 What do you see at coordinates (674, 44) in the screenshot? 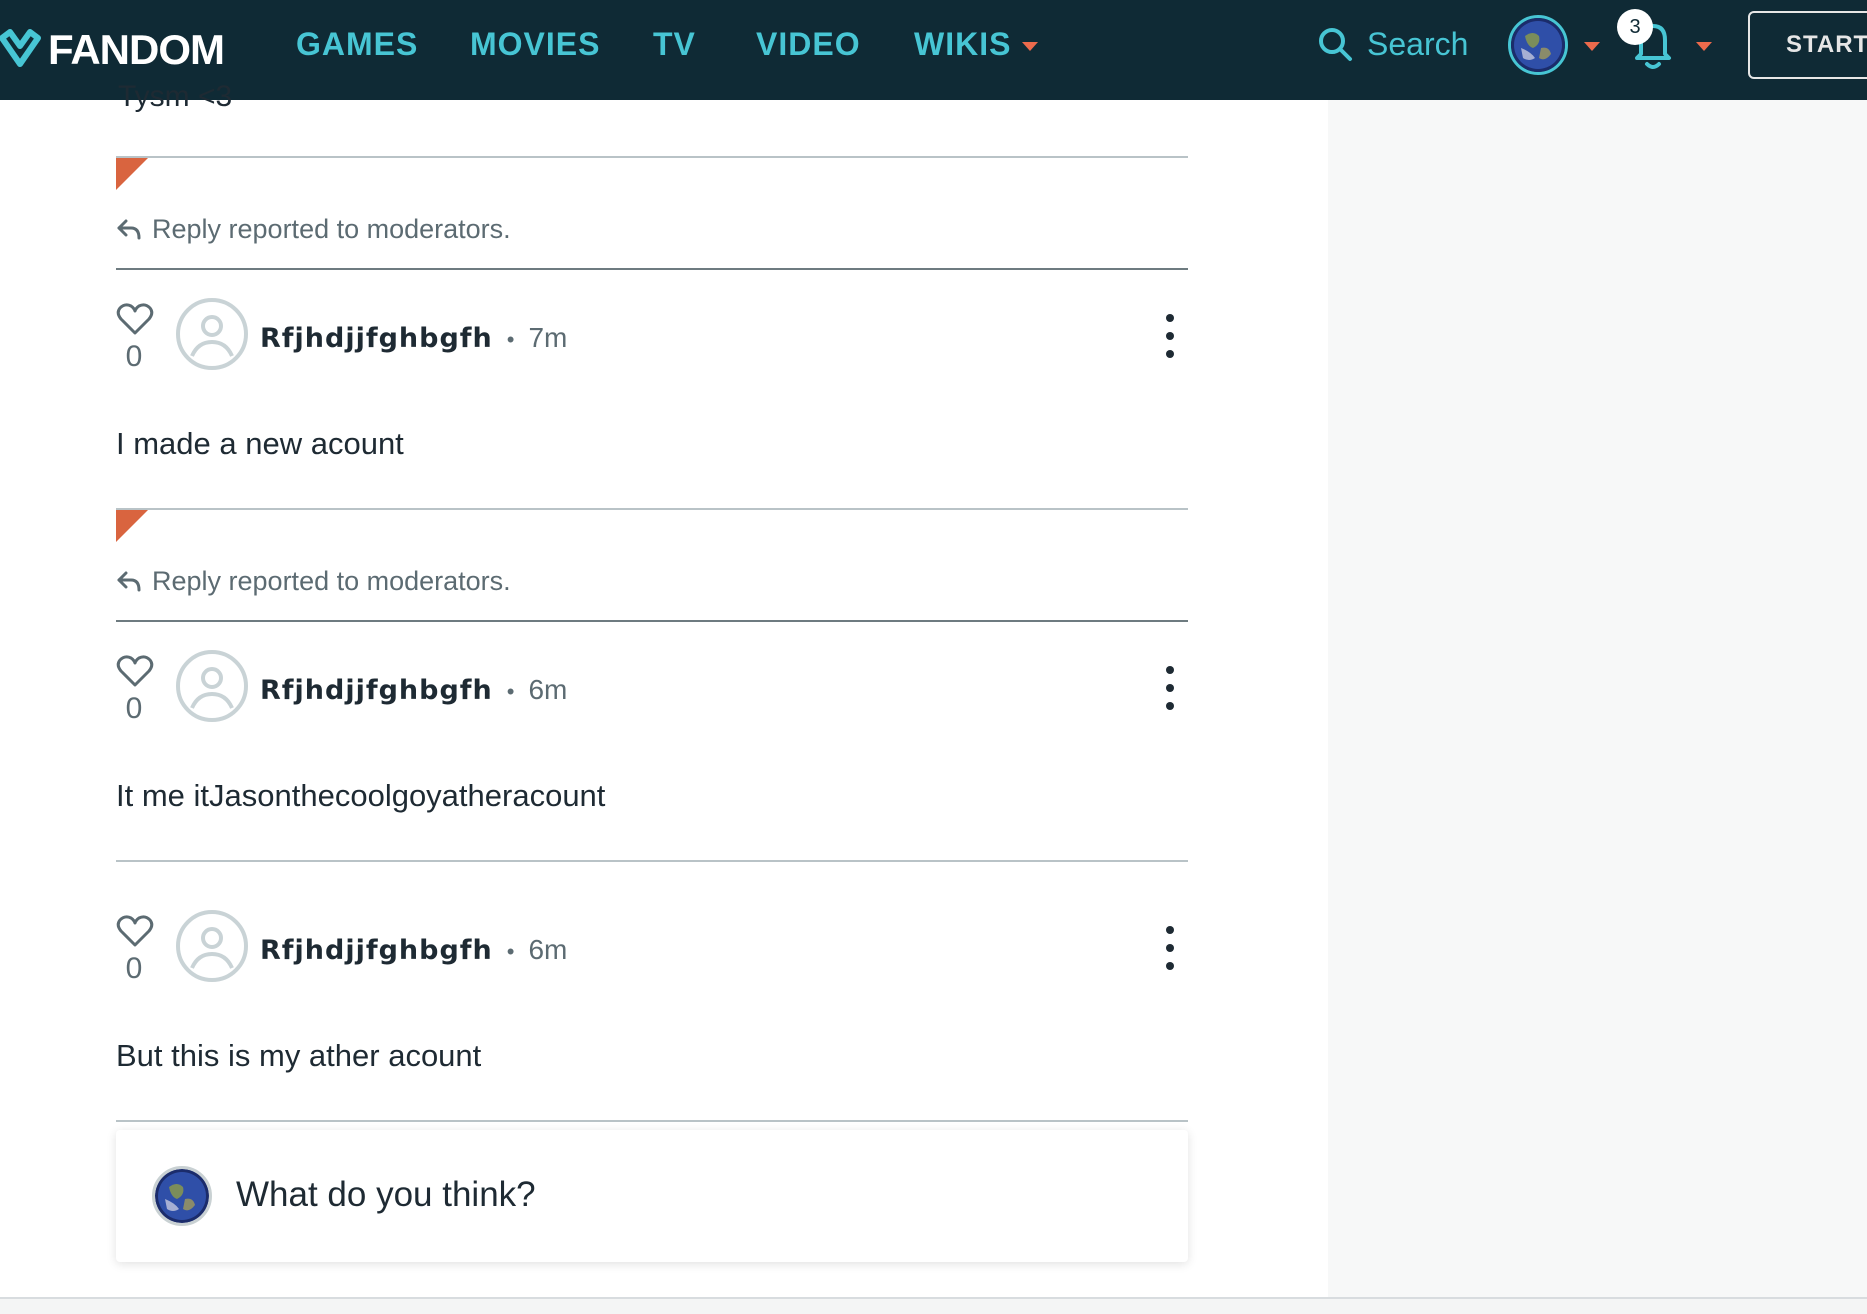
I see `nav-link-tv: TV` at bounding box center [674, 44].